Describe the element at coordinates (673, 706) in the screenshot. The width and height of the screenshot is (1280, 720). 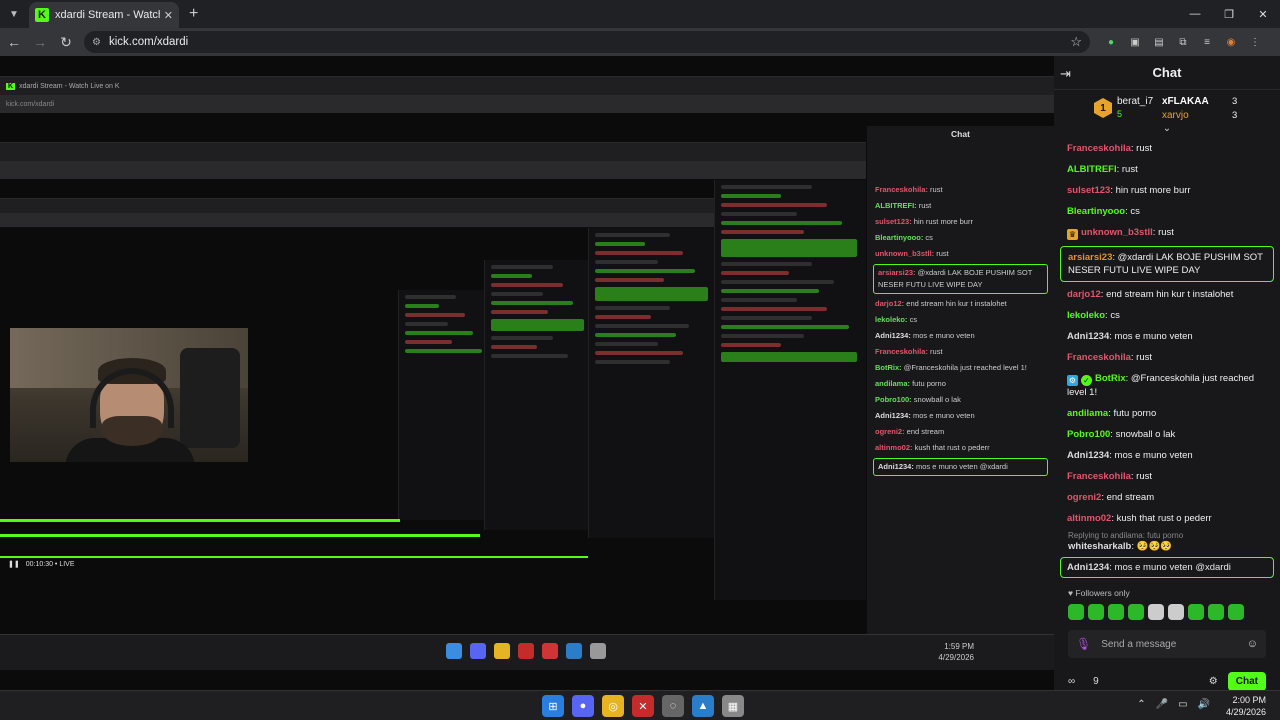
I see `app-icon: ◌` at that location.